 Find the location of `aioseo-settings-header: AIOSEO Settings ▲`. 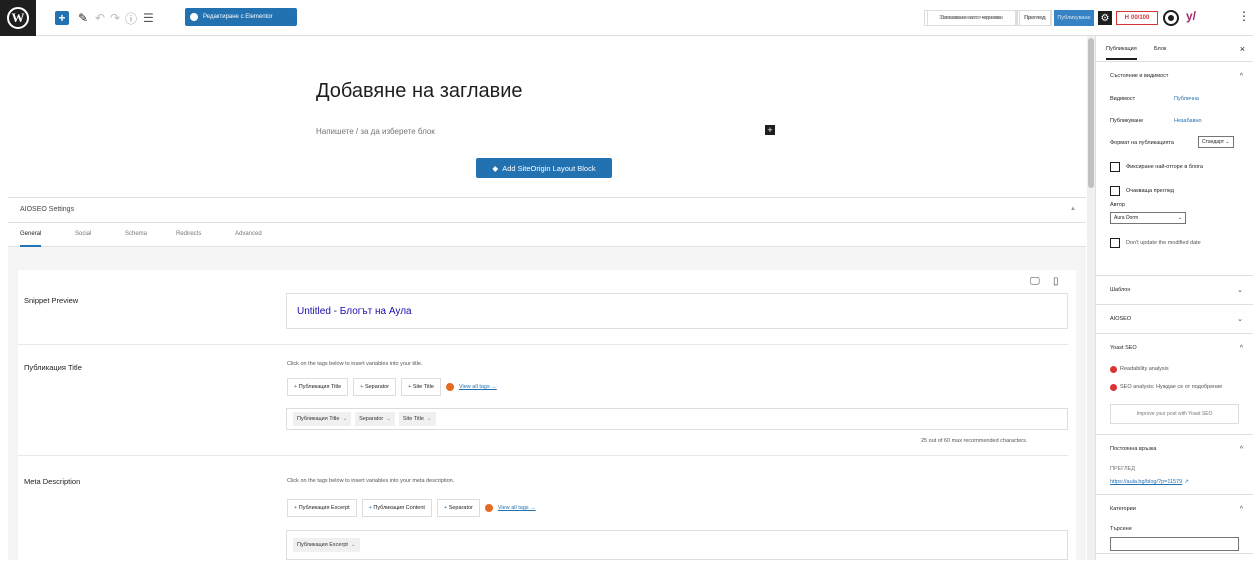

aioseo-settings-header: AIOSEO Settings ▲ is located at coordinates (547, 210).